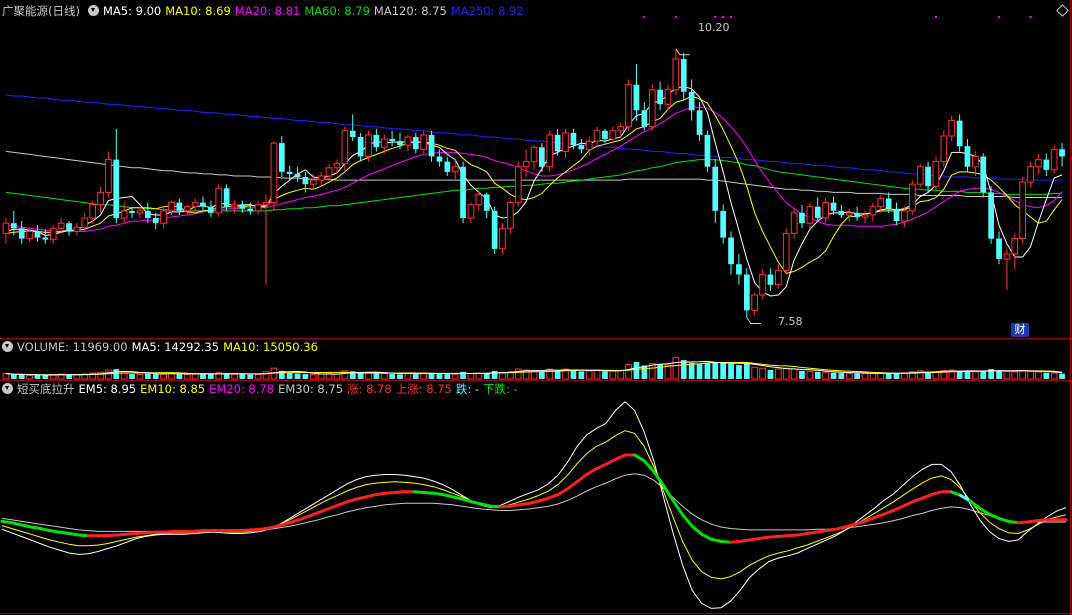  What do you see at coordinates (7, 346) in the screenshot?
I see `volume-settings-icon` at bounding box center [7, 346].